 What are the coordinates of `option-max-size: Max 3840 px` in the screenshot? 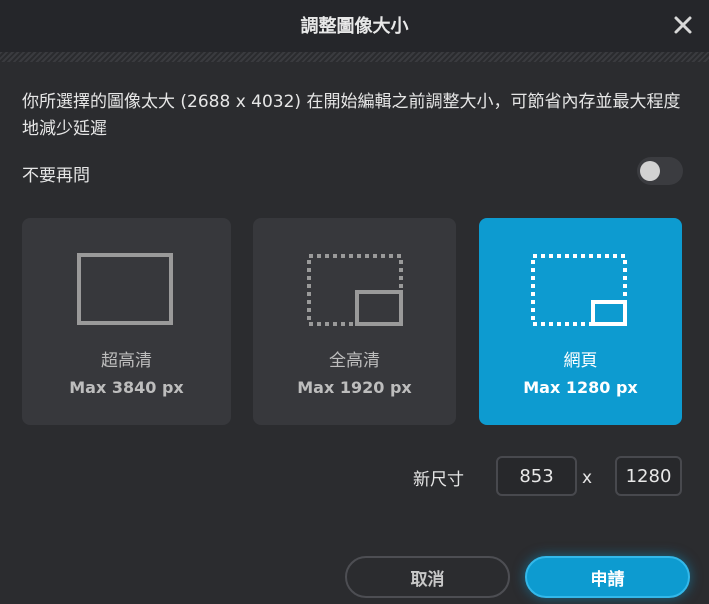 It's located at (126, 387).